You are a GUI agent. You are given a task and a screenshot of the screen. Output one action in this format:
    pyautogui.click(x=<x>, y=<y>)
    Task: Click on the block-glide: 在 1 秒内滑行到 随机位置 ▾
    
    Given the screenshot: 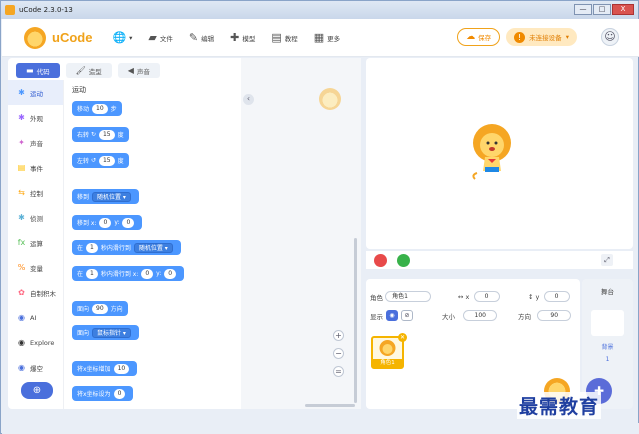 What is the action you would take?
    pyautogui.click(x=126, y=247)
    